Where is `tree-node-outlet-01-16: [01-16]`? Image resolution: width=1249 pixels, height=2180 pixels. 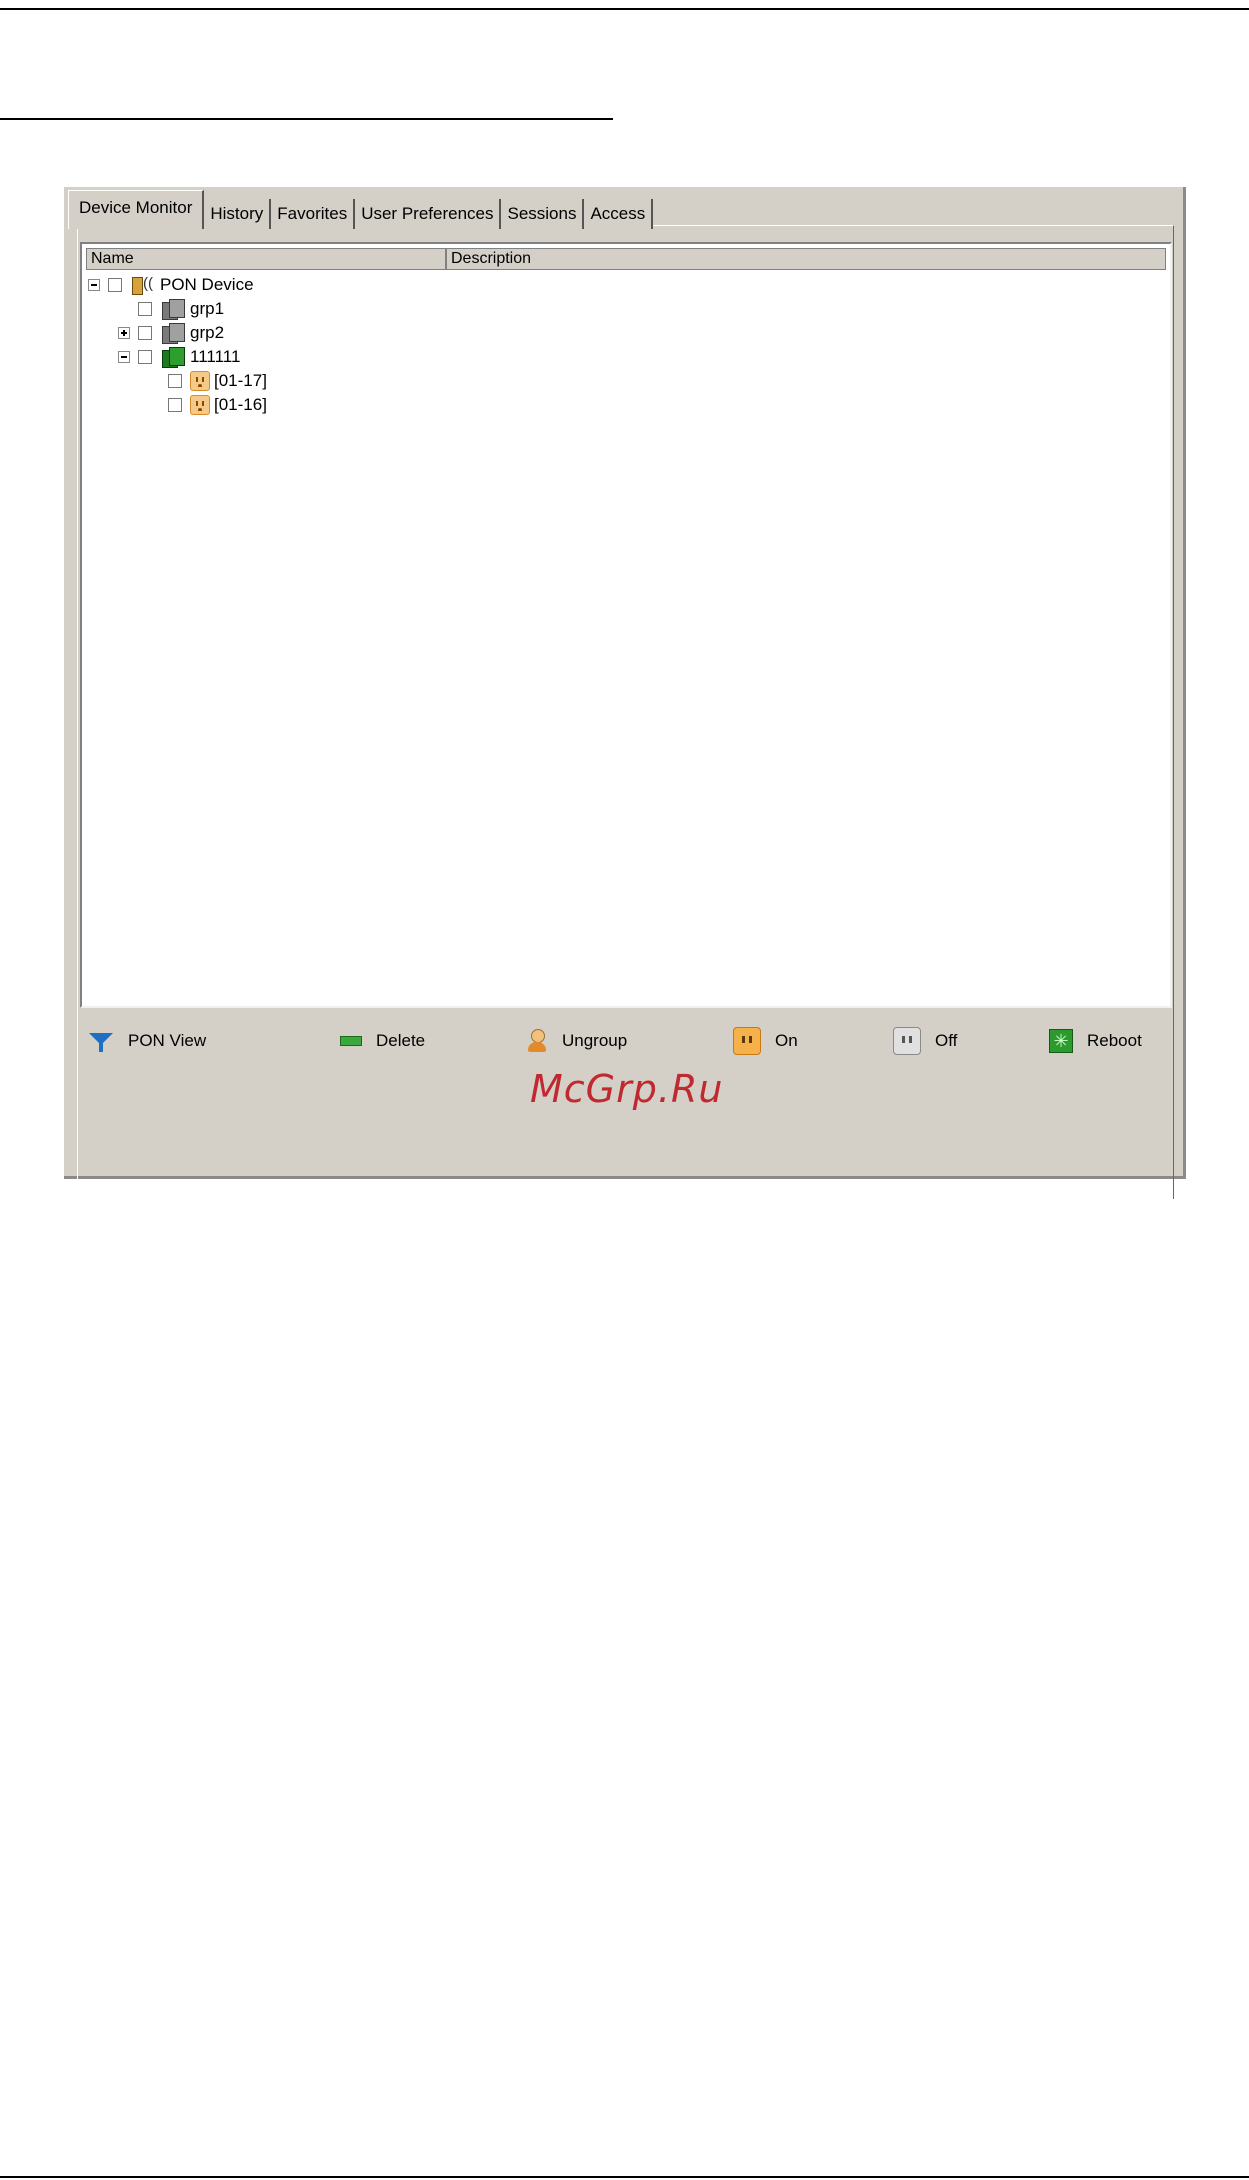 tree-node-outlet-01-16: [01-16] is located at coordinates (217, 405).